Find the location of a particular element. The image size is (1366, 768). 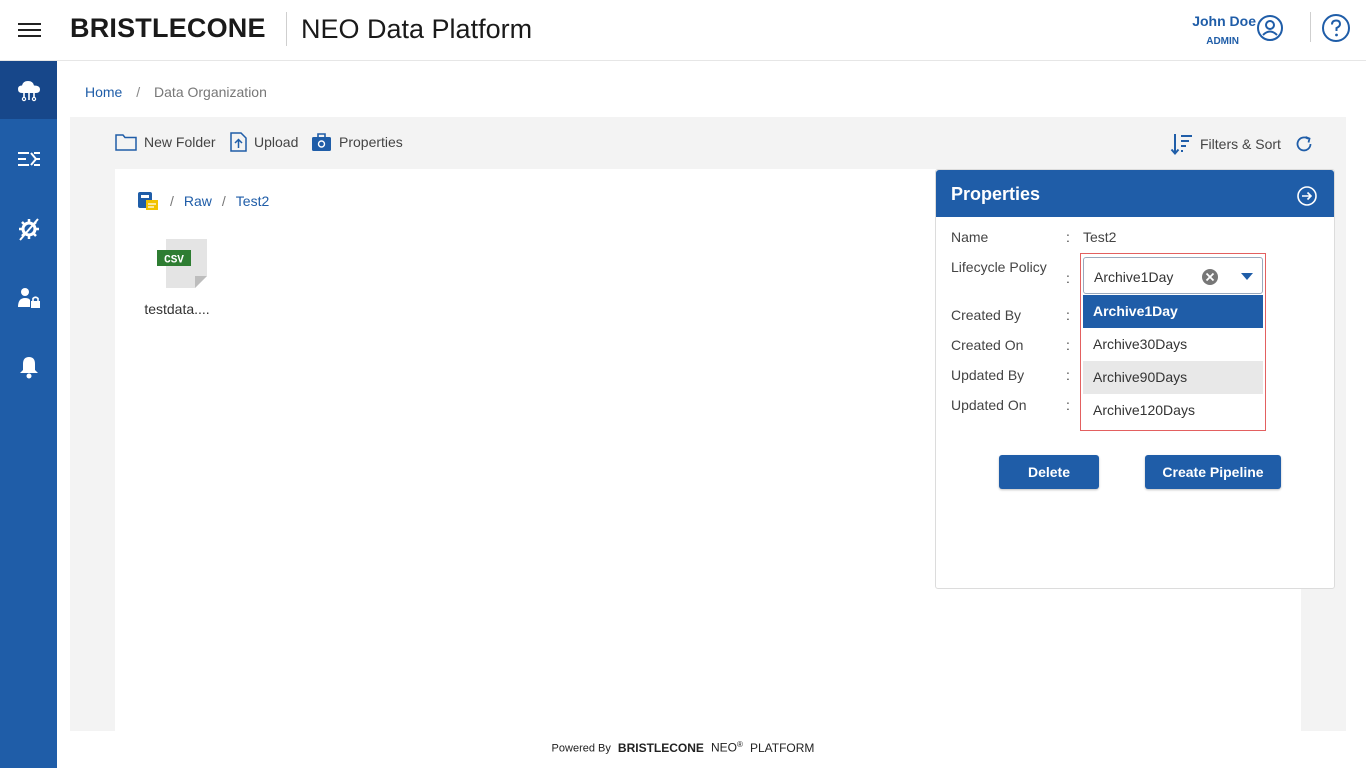

settings-tools-icon is located at coordinates (28, 229).